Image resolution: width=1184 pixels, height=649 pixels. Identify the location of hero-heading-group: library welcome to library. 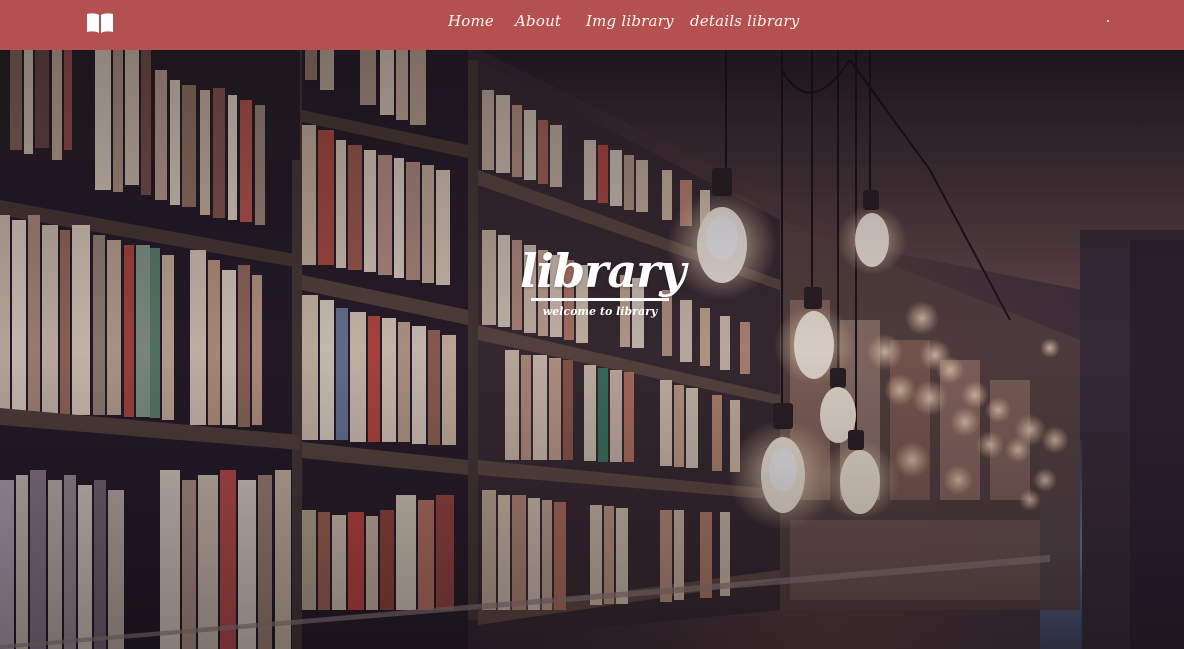
(603, 281).